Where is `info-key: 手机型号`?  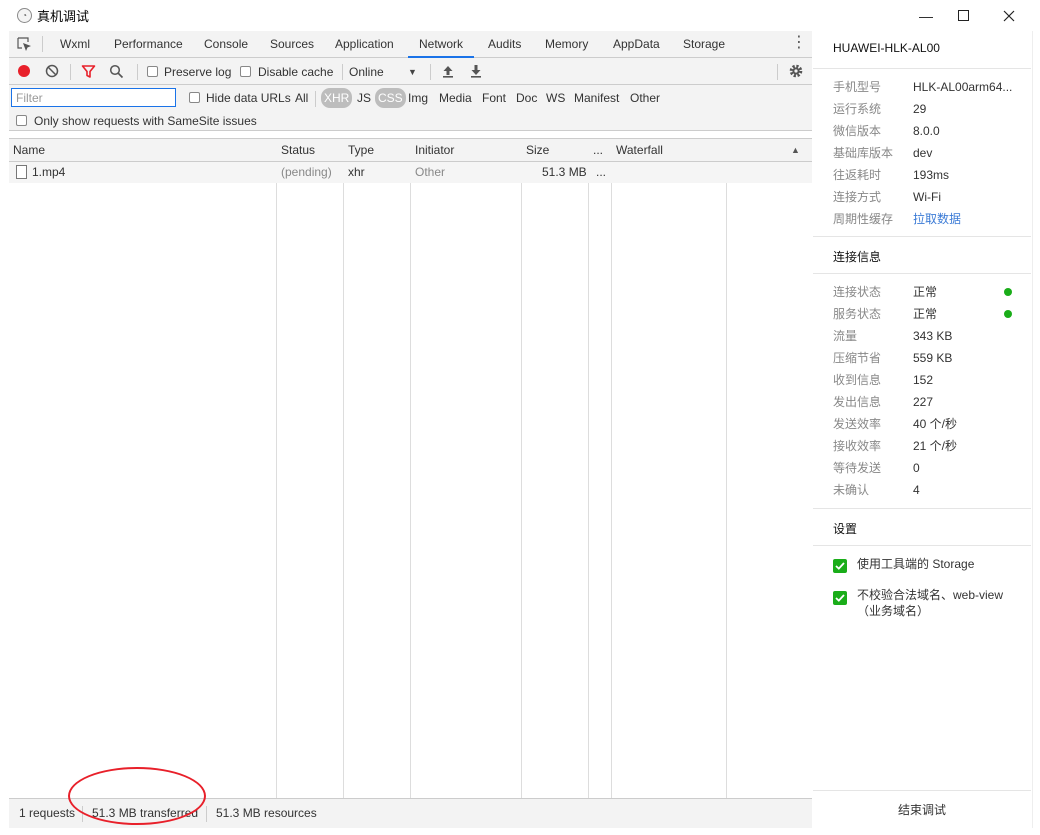
info-key: 手机型号 is located at coordinates (857, 87).